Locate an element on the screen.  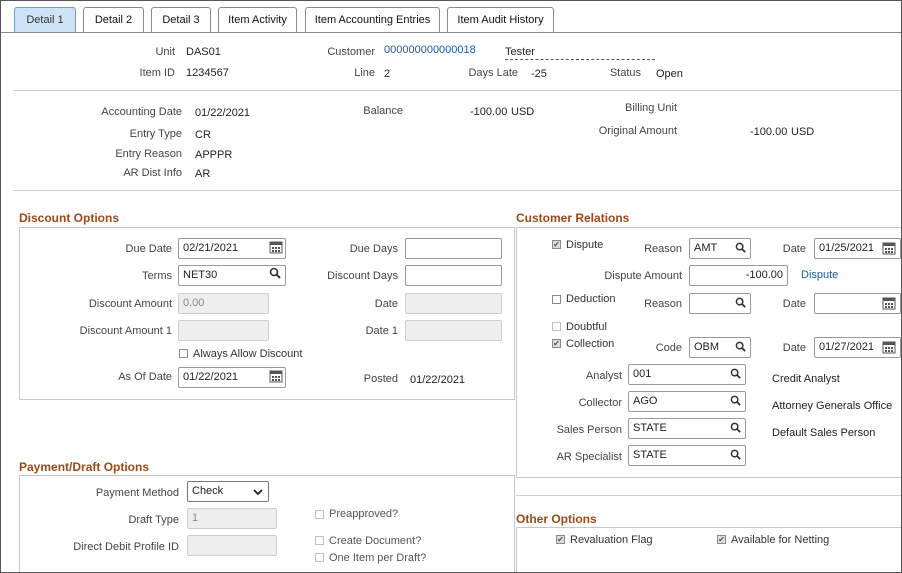
one-item-per-draft-label: One Item per Draft? is located at coordinates (378, 558).